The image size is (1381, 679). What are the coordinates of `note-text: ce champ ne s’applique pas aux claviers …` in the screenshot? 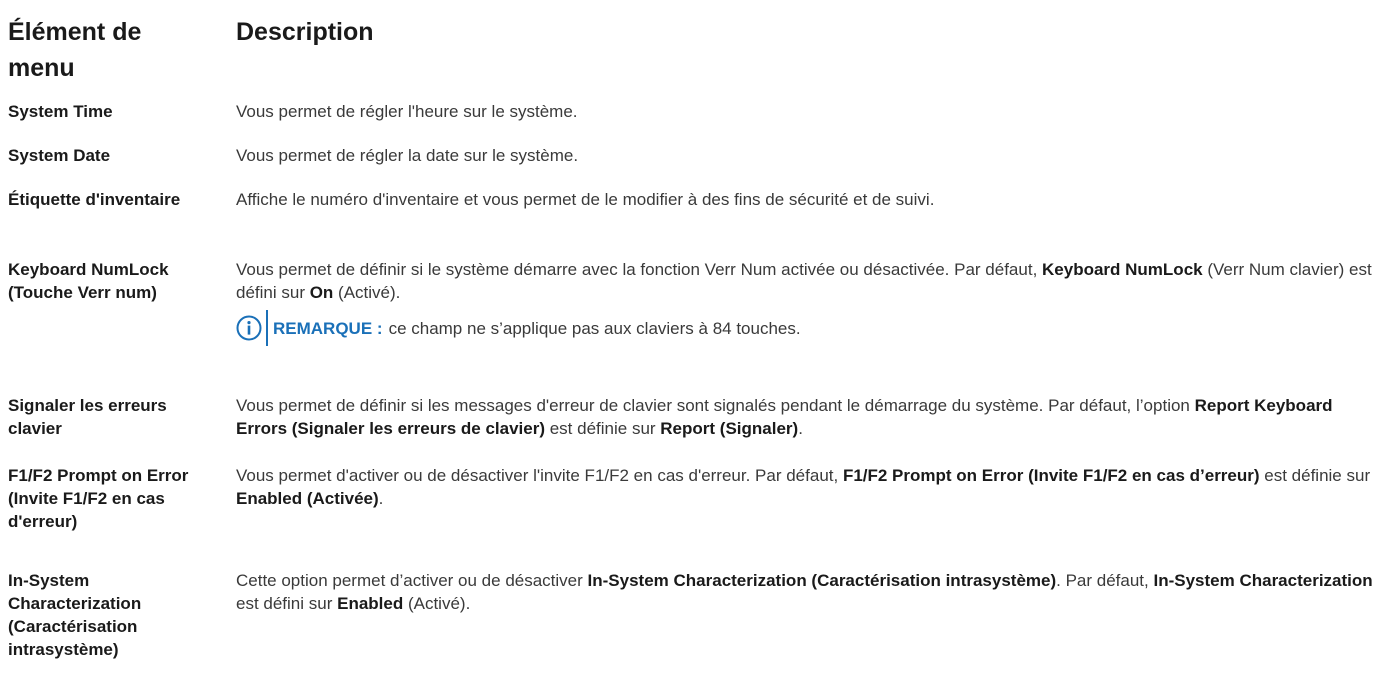 It's located at (594, 328).